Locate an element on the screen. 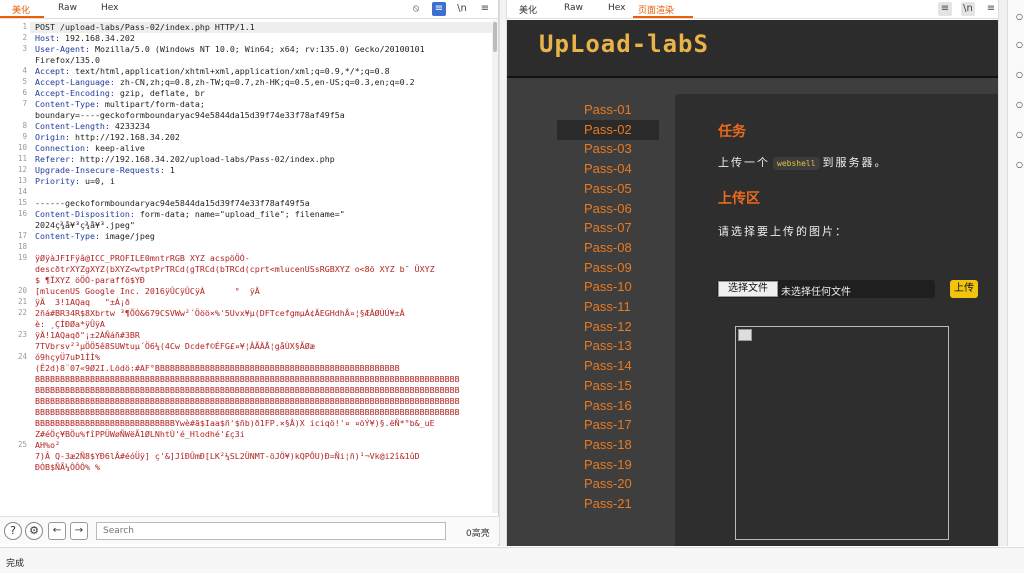  code-line: Priority: u=0, i is located at coordinates (75, 181).